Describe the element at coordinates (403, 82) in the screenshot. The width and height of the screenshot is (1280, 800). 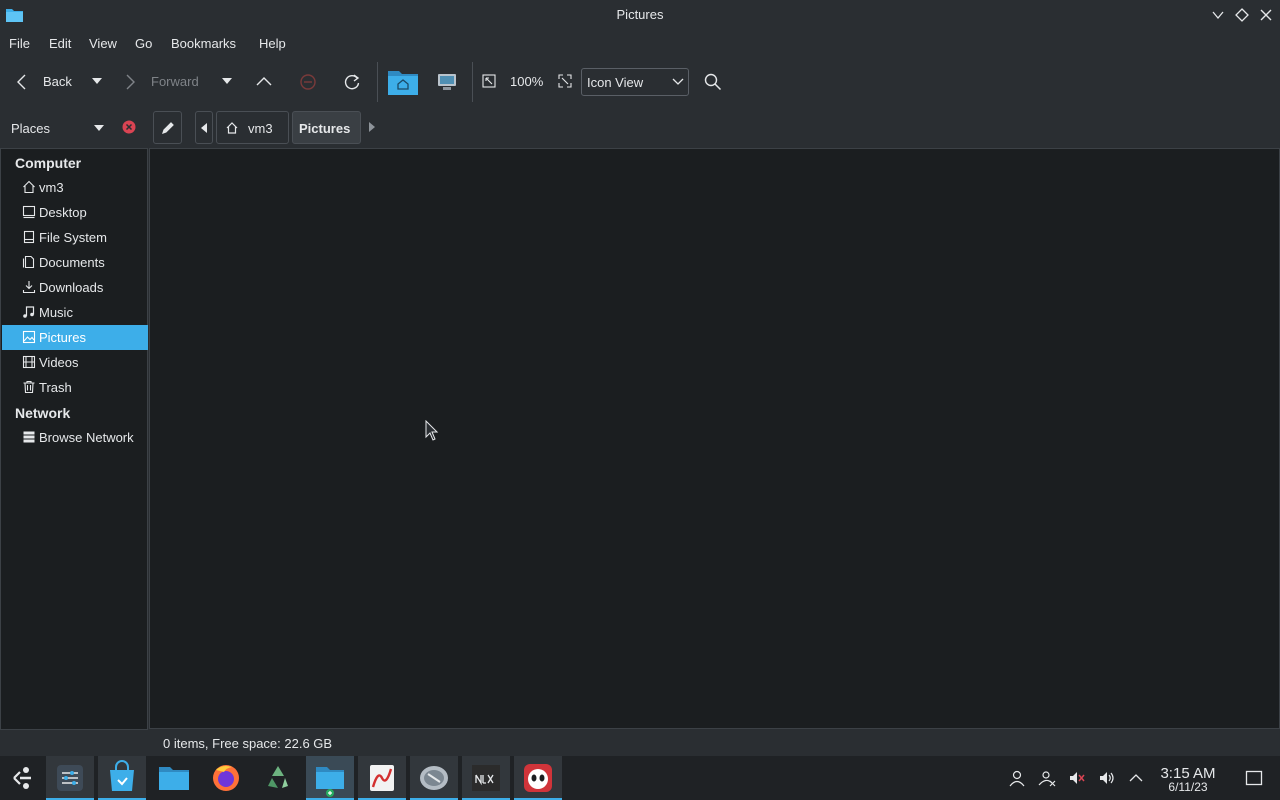
I see `home-folder-icon` at that location.